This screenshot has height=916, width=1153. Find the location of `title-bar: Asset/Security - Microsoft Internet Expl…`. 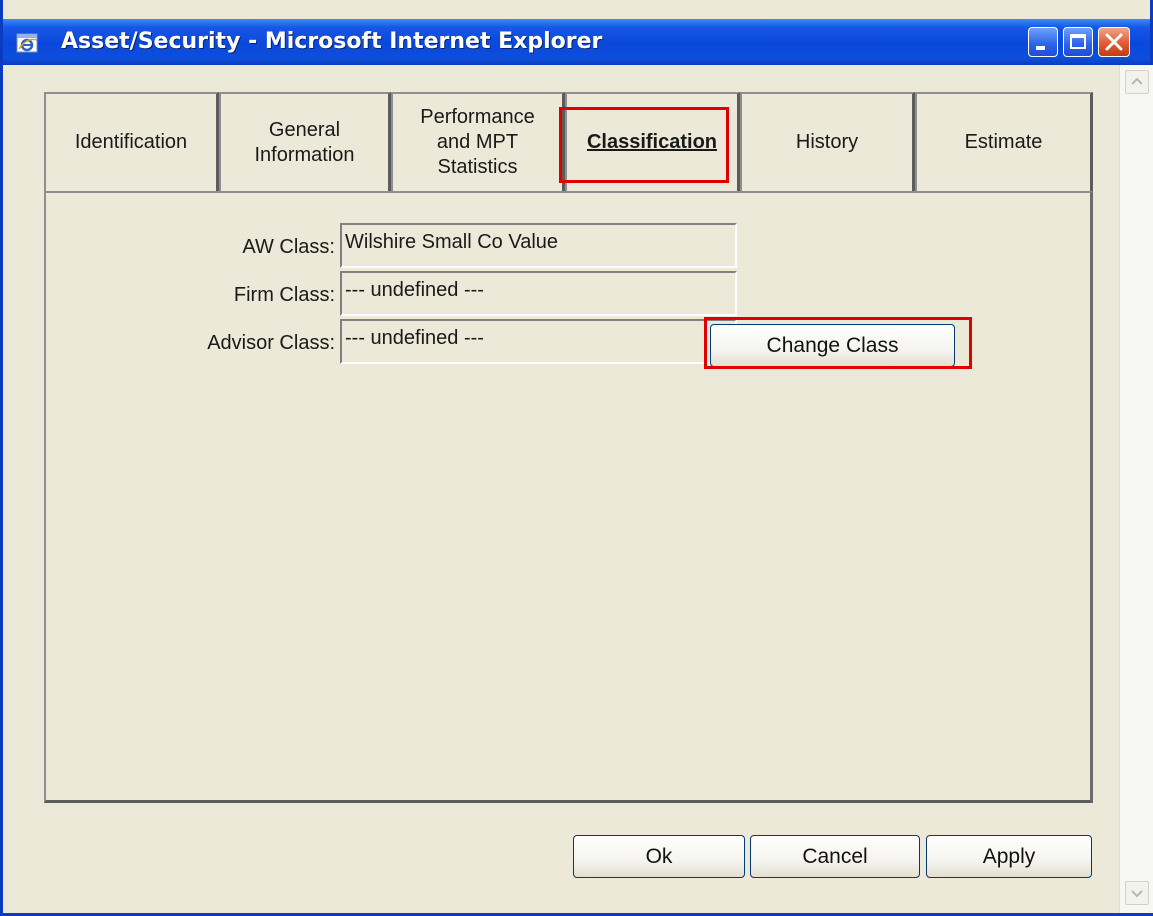

title-bar: Asset/Security - Microsoft Internet Expl… is located at coordinates (576, 42).